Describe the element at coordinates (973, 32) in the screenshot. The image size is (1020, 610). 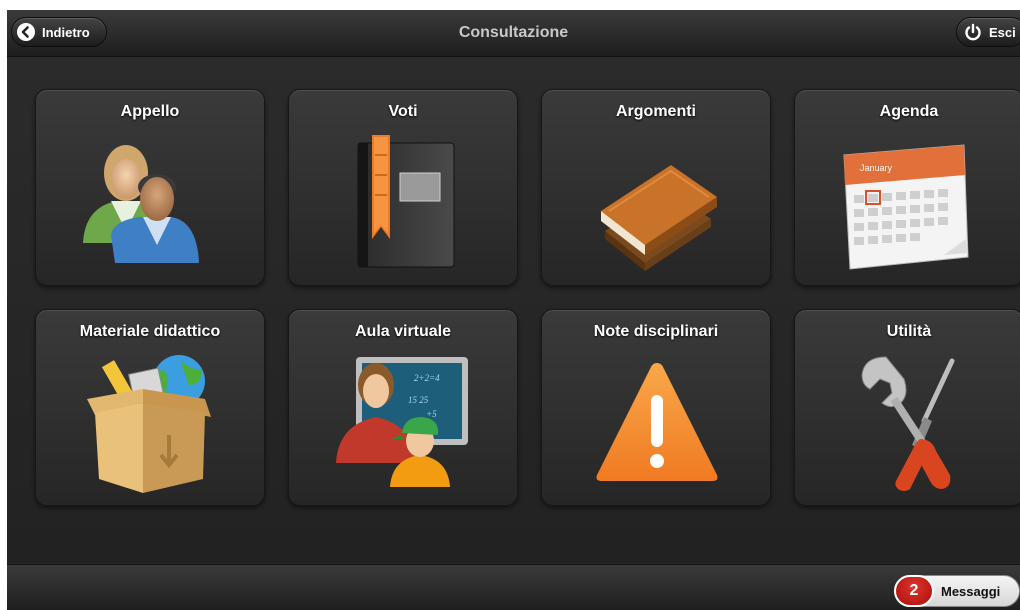
I see `power-icon` at that location.